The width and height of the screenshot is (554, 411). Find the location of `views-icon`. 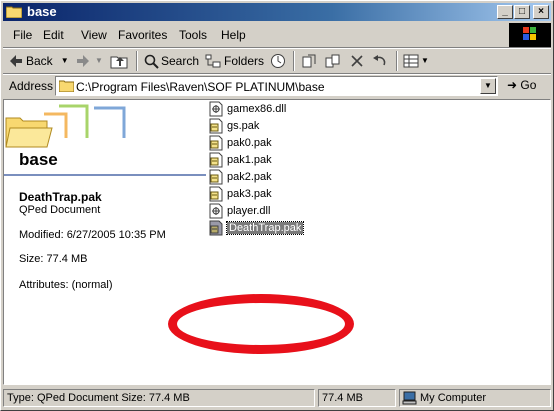

views-icon is located at coordinates (411, 61).